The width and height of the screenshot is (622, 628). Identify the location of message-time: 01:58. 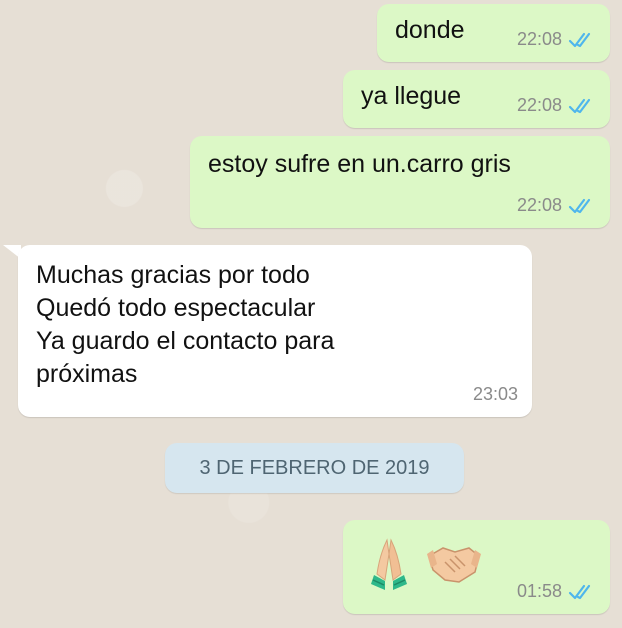
(539, 591).